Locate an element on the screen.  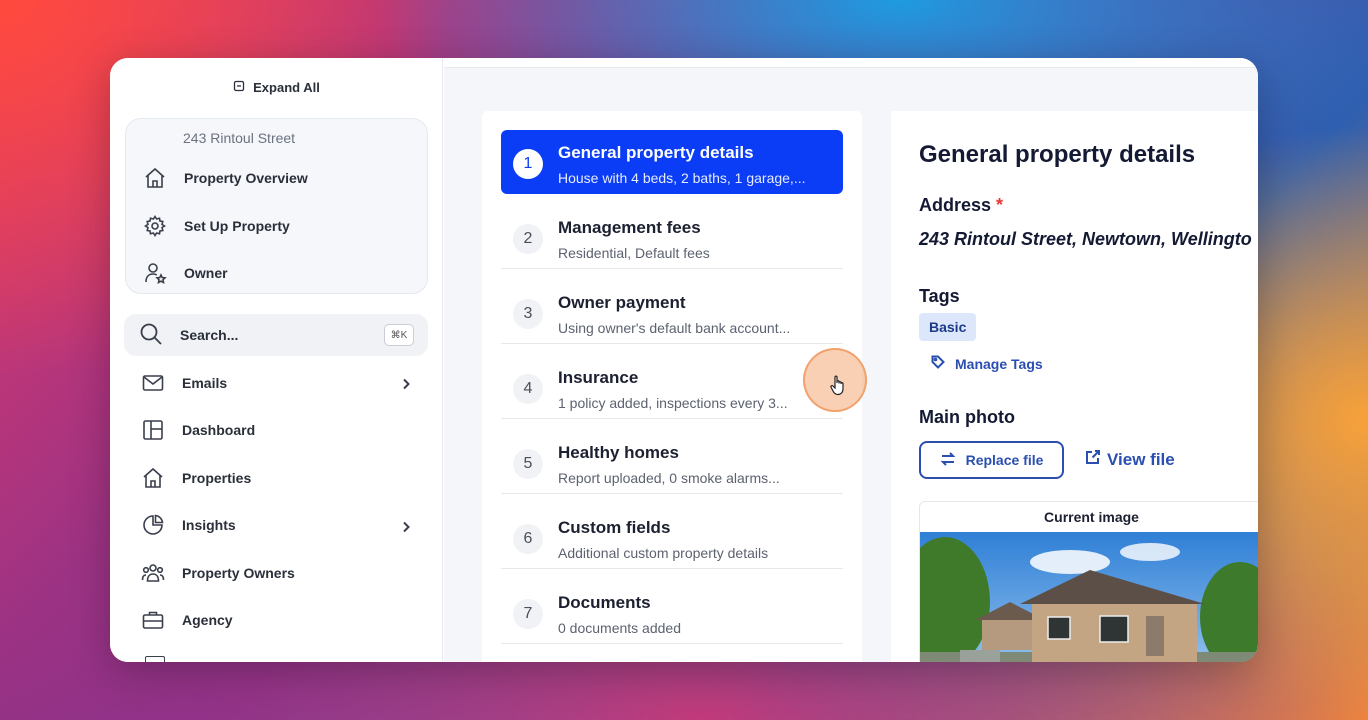
manage-tags-link: Manage Tags is located at coordinates (987, 363).